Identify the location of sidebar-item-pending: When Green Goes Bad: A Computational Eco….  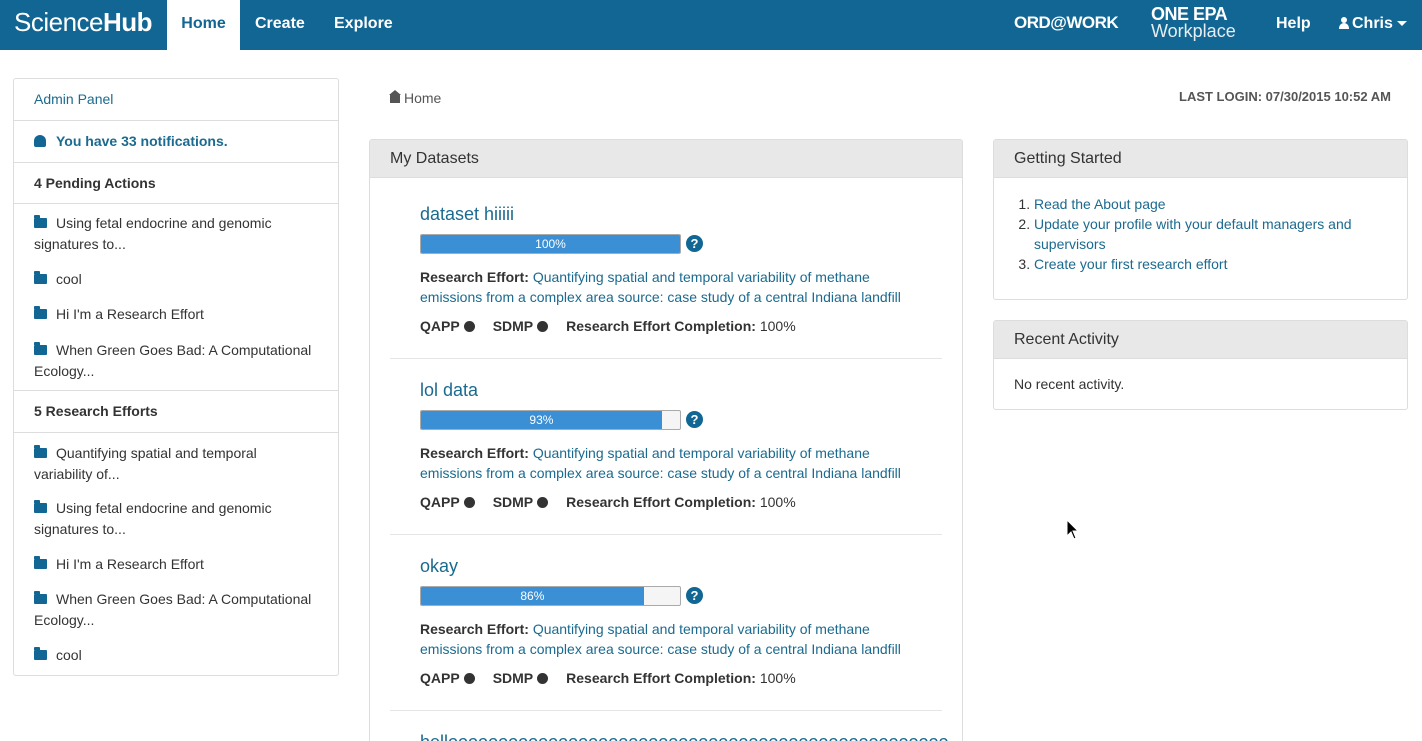
(176, 365).